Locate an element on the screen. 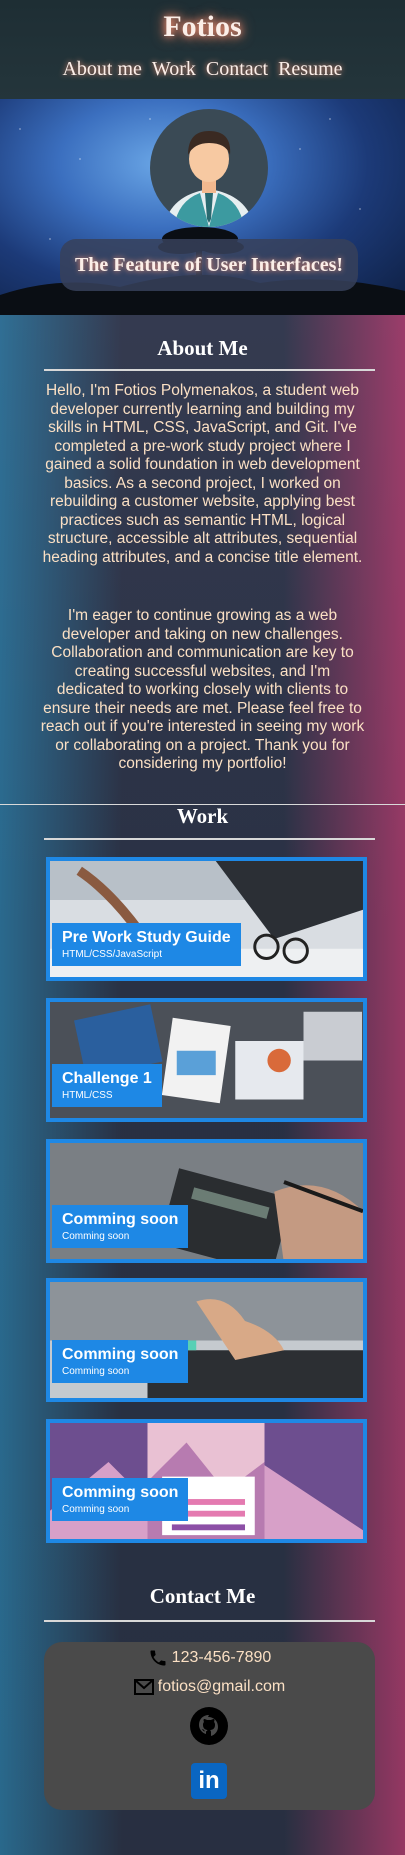  linkedin-icon: in is located at coordinates (209, 1781).